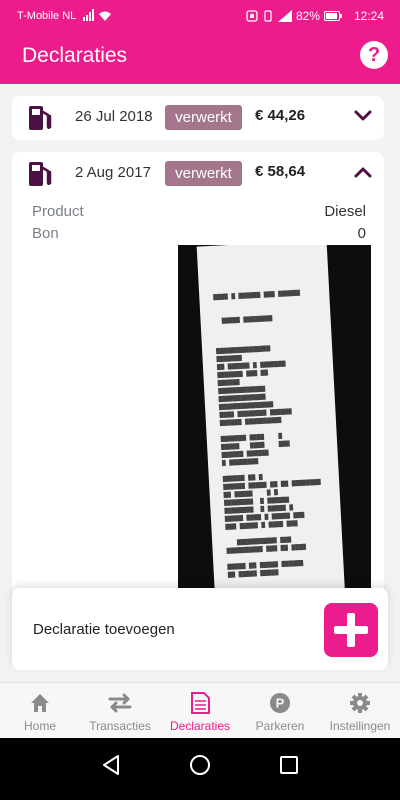  I want to click on svg-text: P, so click(280, 703).